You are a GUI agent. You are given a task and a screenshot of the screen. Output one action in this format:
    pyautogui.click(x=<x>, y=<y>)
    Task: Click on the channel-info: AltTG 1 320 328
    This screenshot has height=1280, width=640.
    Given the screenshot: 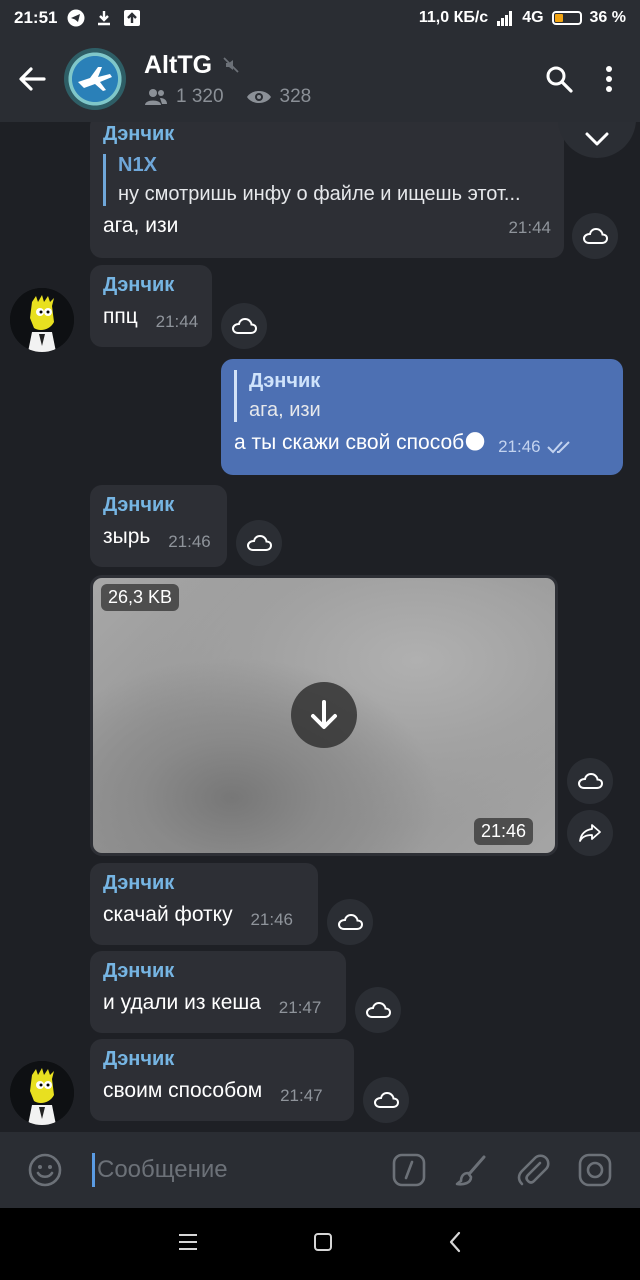 What is the action you would take?
    pyautogui.click(x=227, y=79)
    